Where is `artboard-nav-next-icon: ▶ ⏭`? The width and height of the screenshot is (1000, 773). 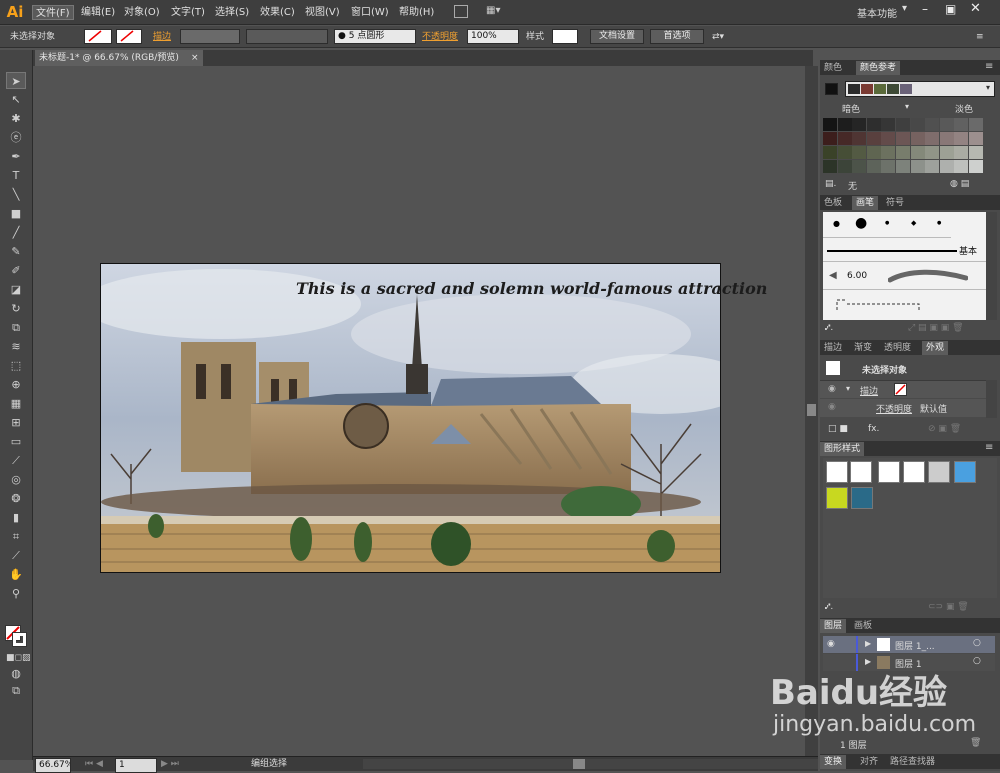
artboard-nav-next-icon: ▶ ⏭ is located at coordinates (170, 764).